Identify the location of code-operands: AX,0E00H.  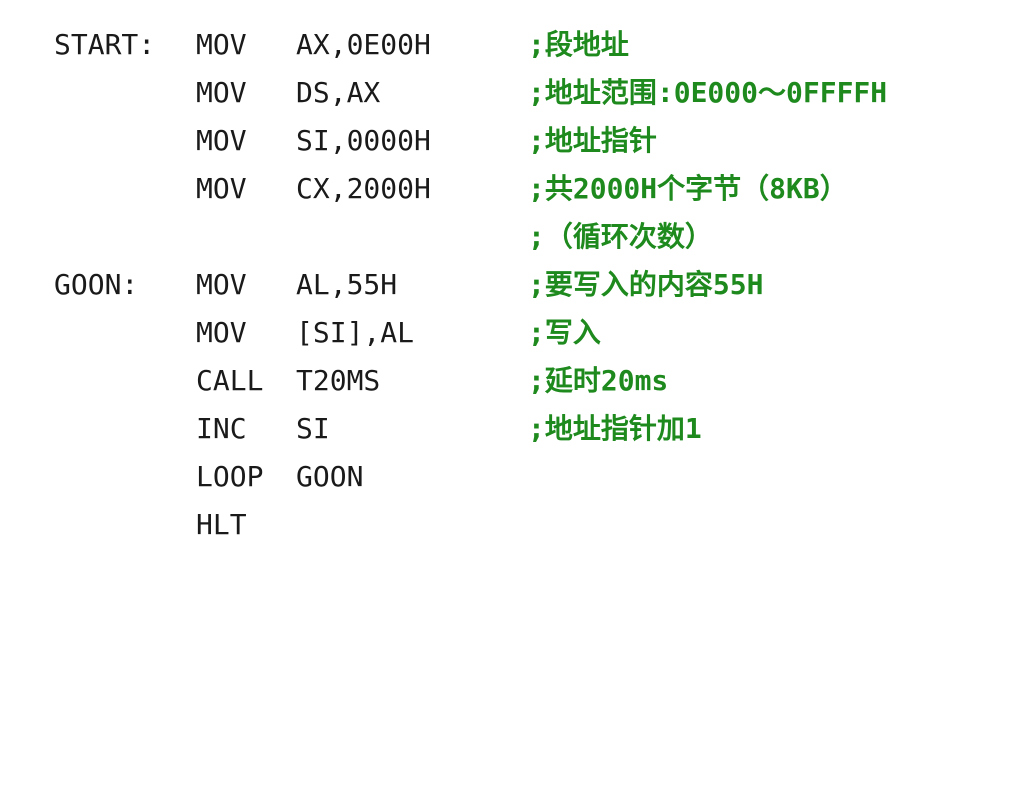
(363, 44).